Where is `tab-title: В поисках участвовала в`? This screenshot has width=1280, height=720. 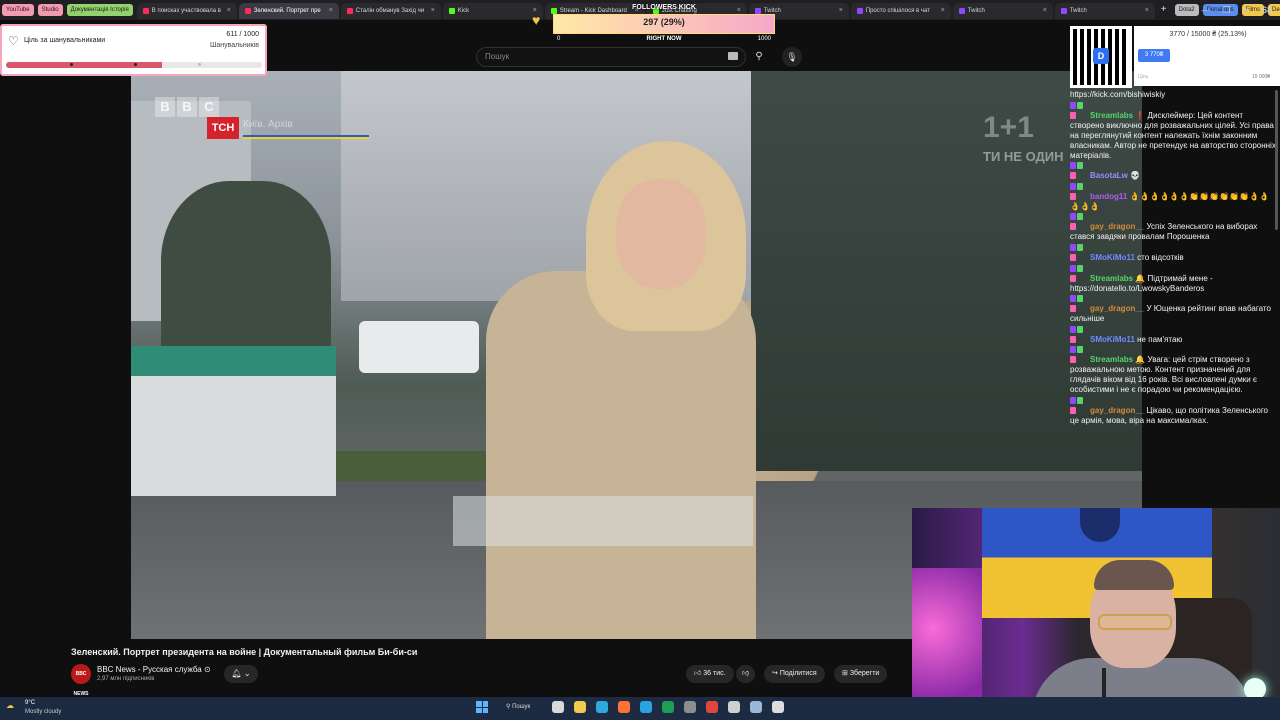 tab-title: В поисках участвовала в is located at coordinates (186, 11).